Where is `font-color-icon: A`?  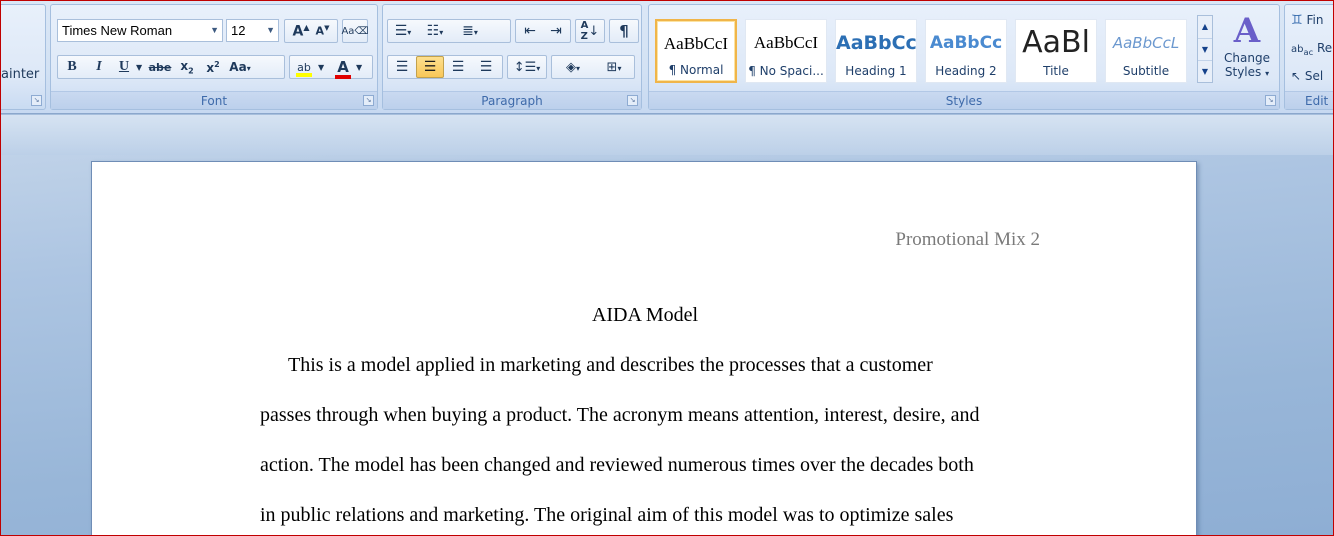
font-color-icon: A is located at coordinates (343, 68).